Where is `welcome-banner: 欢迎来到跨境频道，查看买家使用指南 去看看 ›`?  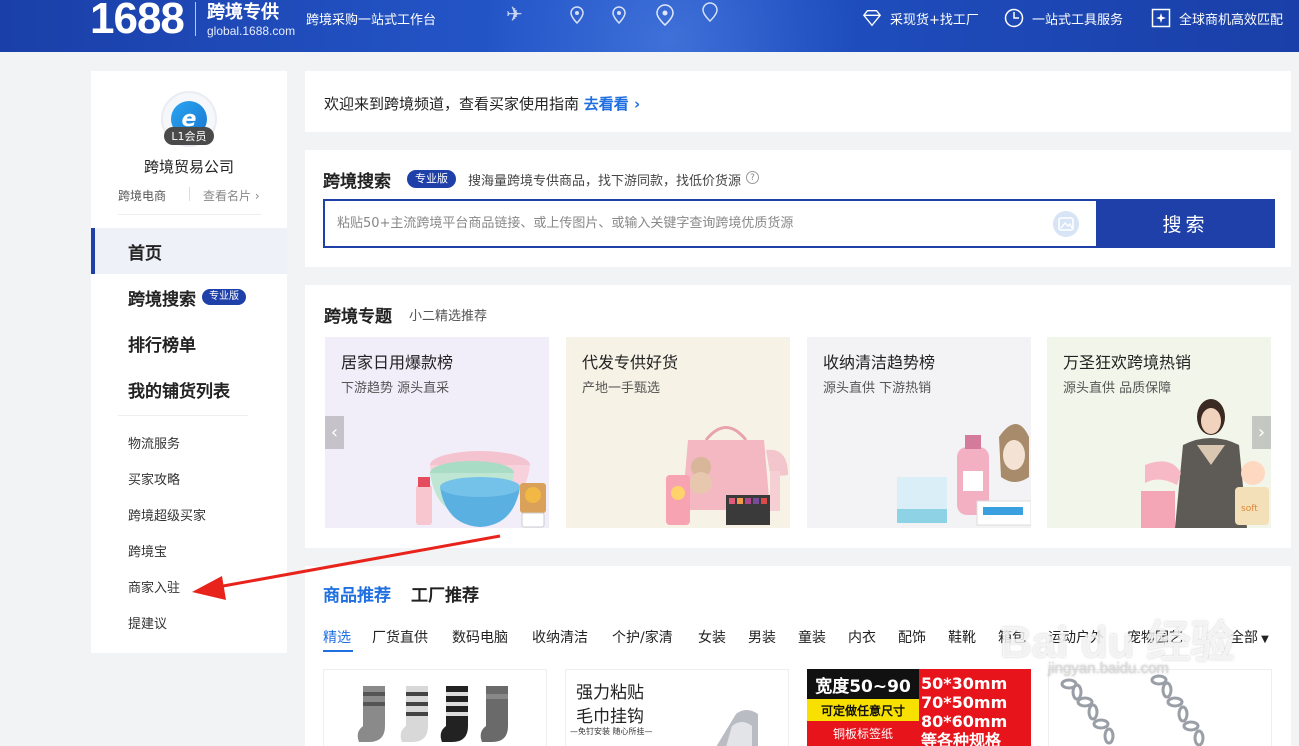
welcome-banner: 欢迎来到跨境频道，查看买家使用指南 去看看 › is located at coordinates (798, 101).